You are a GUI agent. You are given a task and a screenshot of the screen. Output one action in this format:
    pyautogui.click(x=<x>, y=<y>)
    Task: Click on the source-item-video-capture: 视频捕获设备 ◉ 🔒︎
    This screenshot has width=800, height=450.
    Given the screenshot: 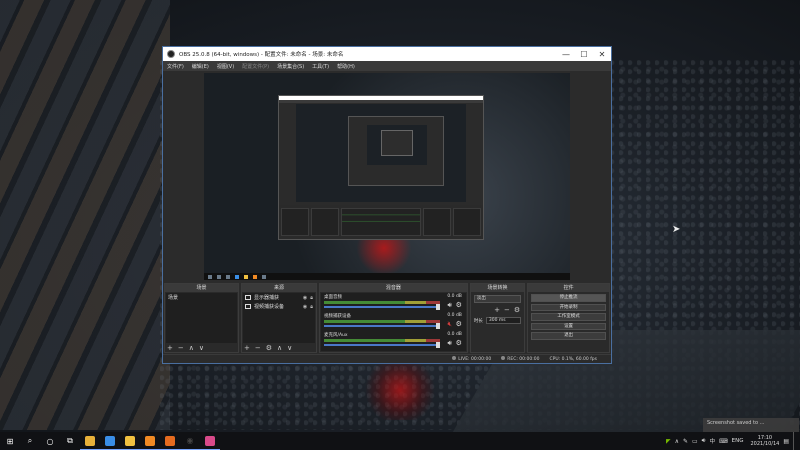 What is the action you would take?
    pyautogui.click(x=279, y=306)
    